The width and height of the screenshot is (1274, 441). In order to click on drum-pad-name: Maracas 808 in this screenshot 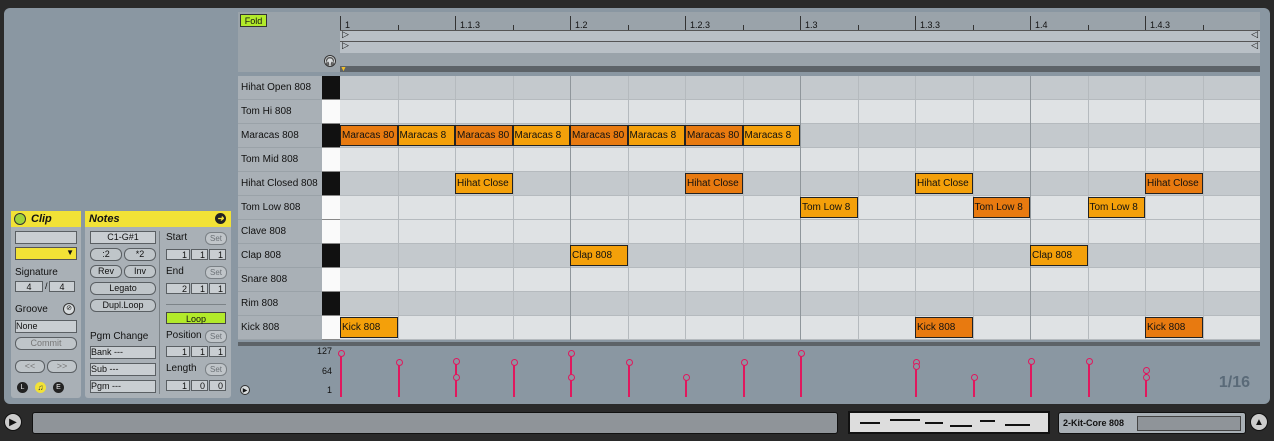, I will do `click(280, 136)`.